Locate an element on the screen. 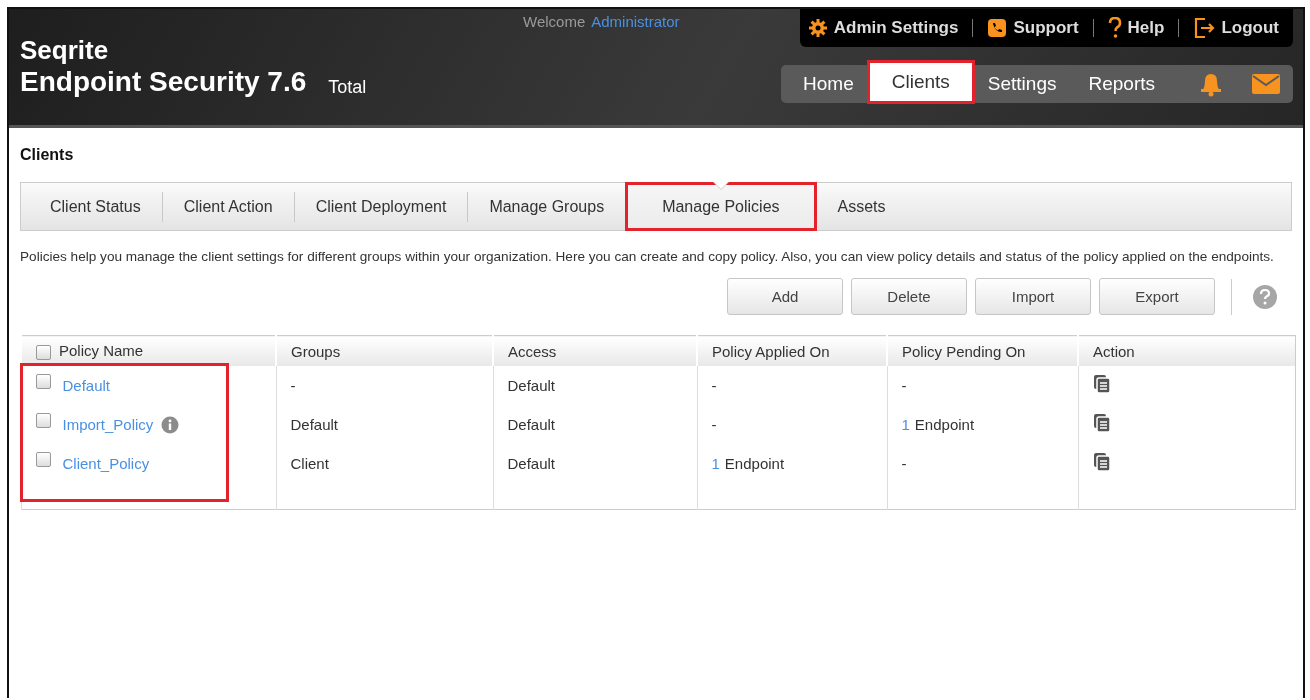  nav-tab: Reports is located at coordinates (1121, 84).